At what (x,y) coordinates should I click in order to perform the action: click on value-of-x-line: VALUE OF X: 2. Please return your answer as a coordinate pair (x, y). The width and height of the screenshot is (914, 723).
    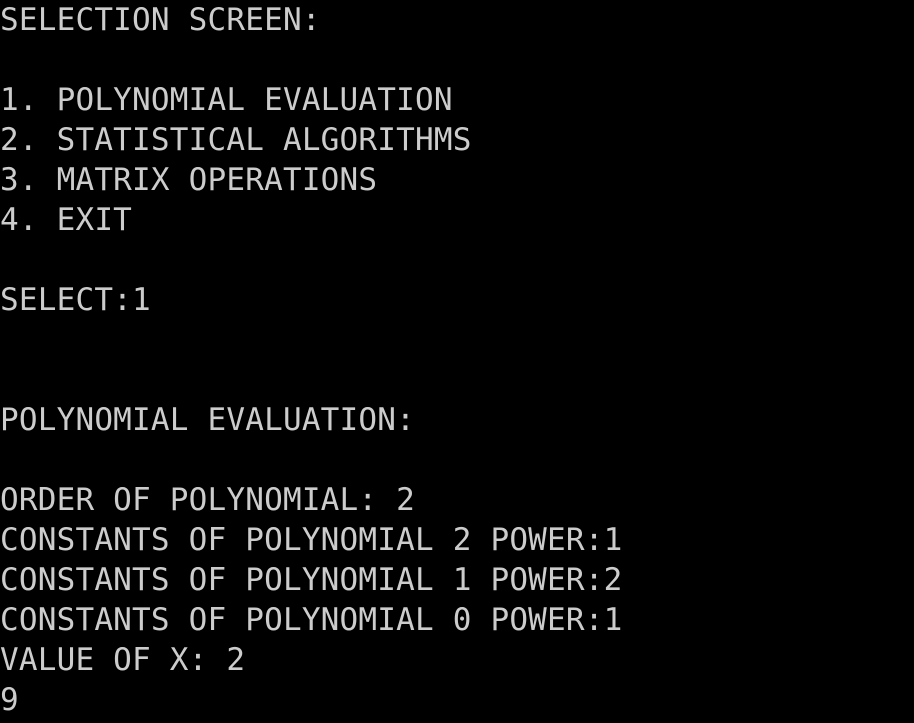
    Looking at the image, I should click on (457, 660).